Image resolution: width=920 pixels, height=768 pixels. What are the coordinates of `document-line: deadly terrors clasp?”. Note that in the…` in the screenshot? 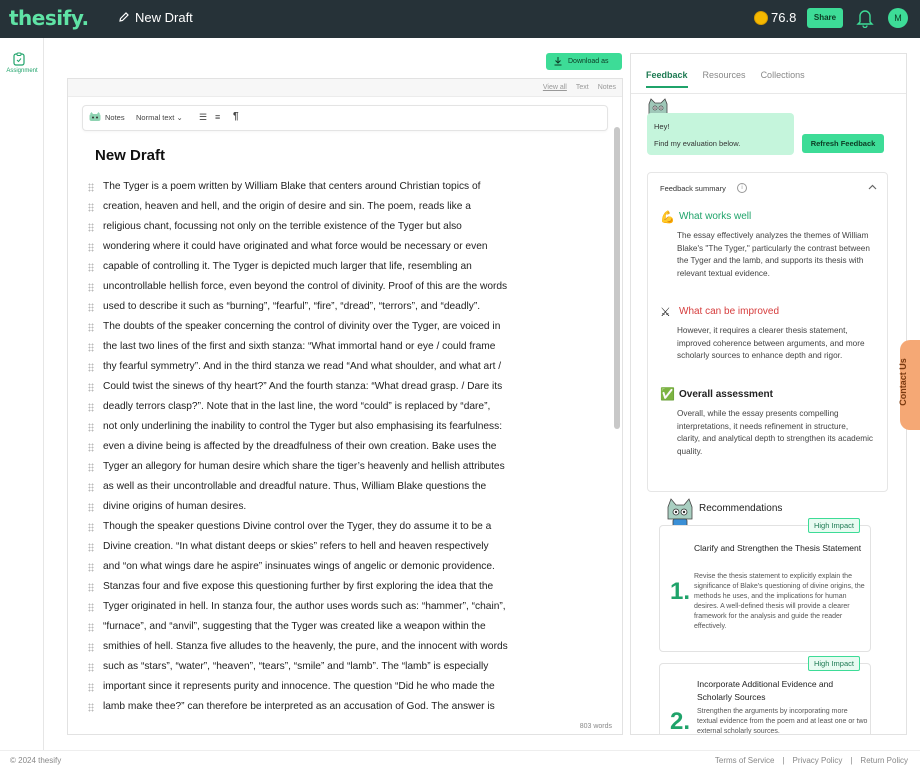 It's located at (348, 407).